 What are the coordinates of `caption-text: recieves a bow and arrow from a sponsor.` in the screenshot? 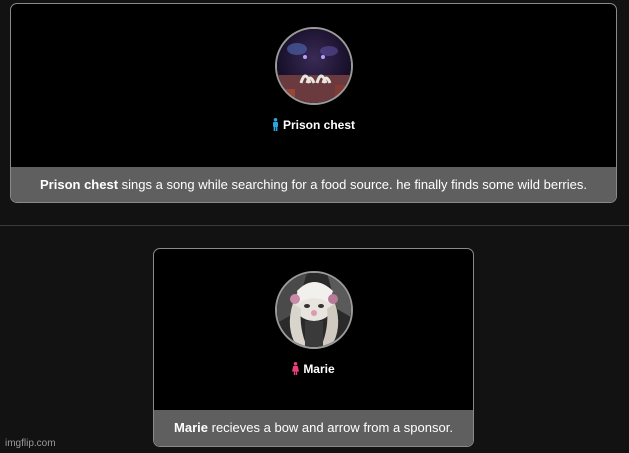 It's located at (330, 427).